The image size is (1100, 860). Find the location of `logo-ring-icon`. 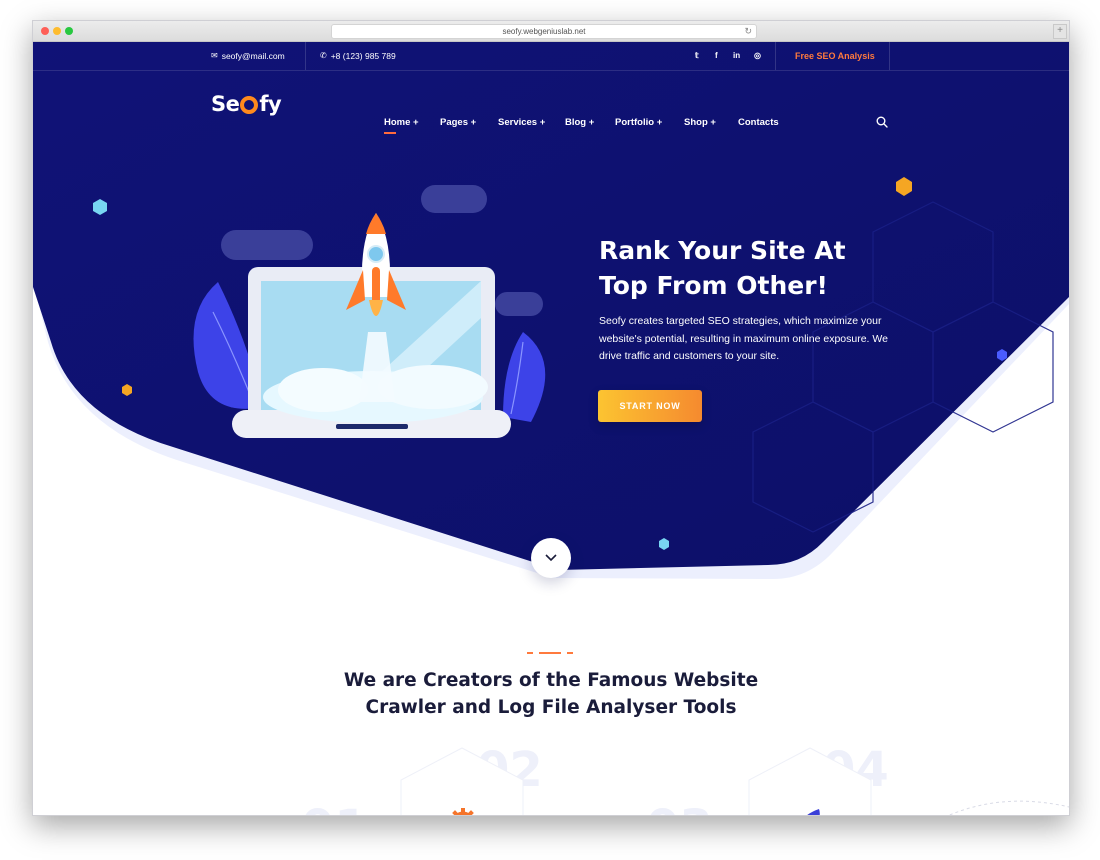

logo-ring-icon is located at coordinates (249, 105).